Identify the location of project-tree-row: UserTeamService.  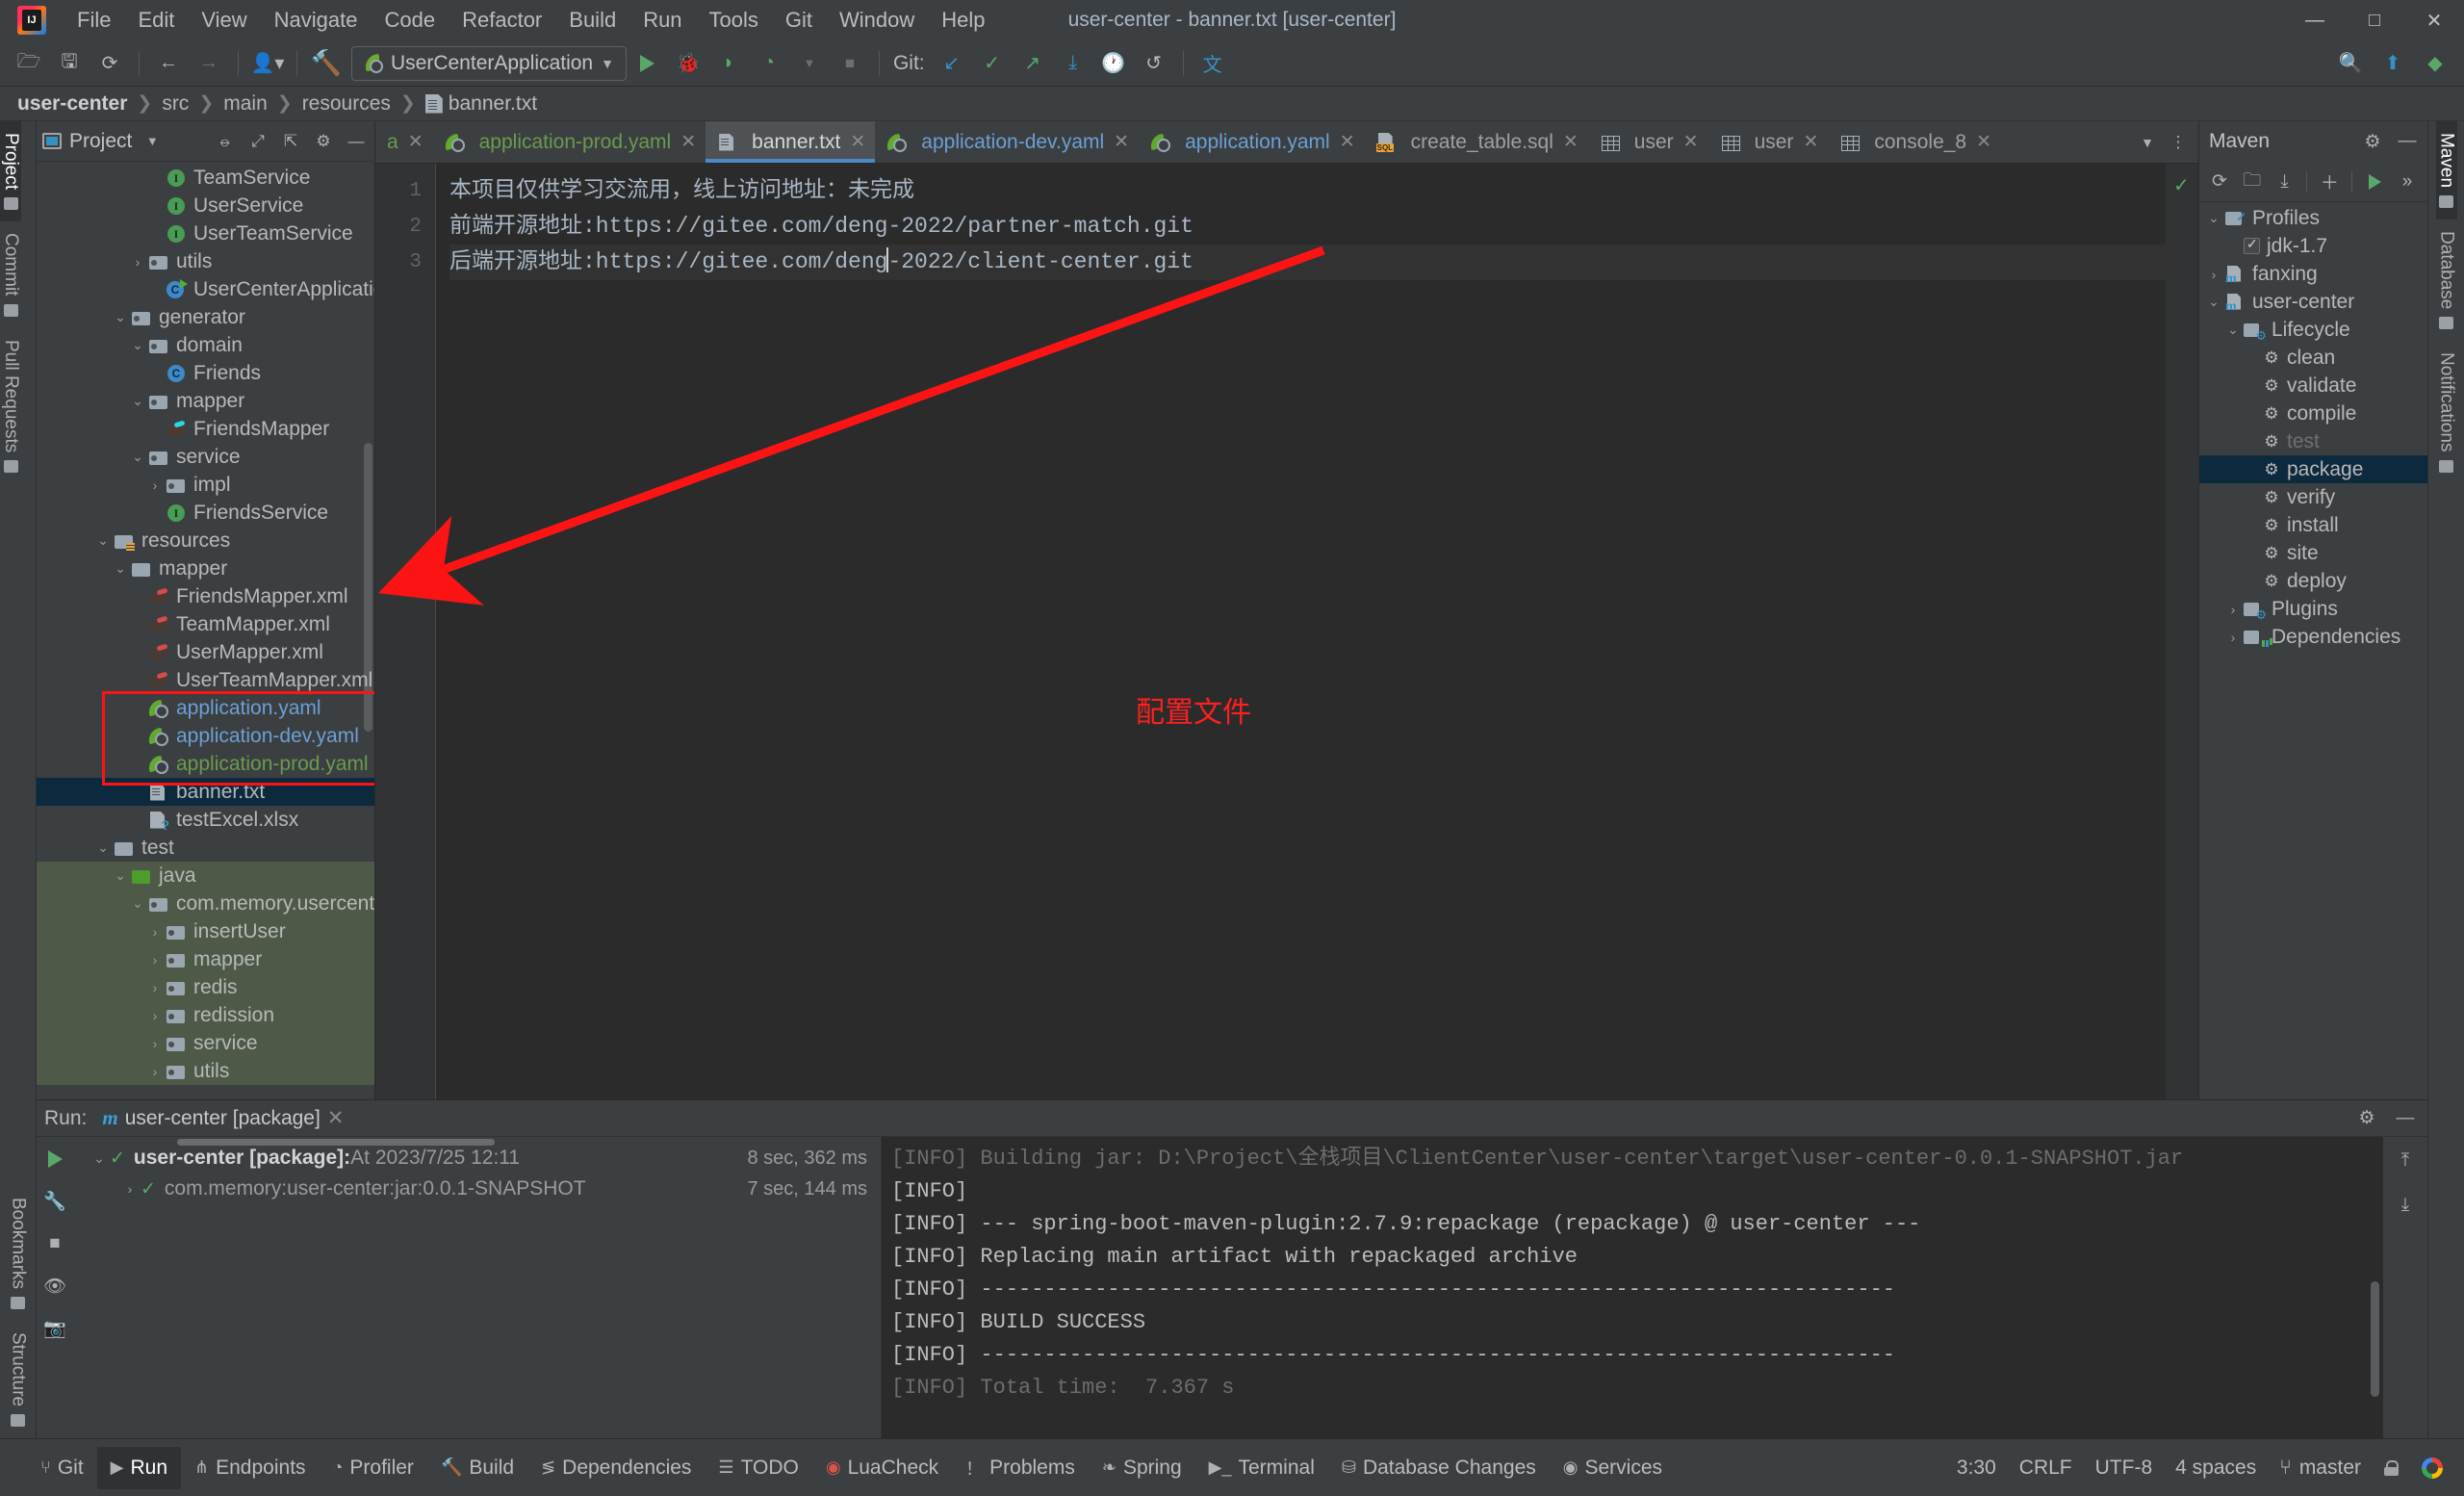
(205, 233).